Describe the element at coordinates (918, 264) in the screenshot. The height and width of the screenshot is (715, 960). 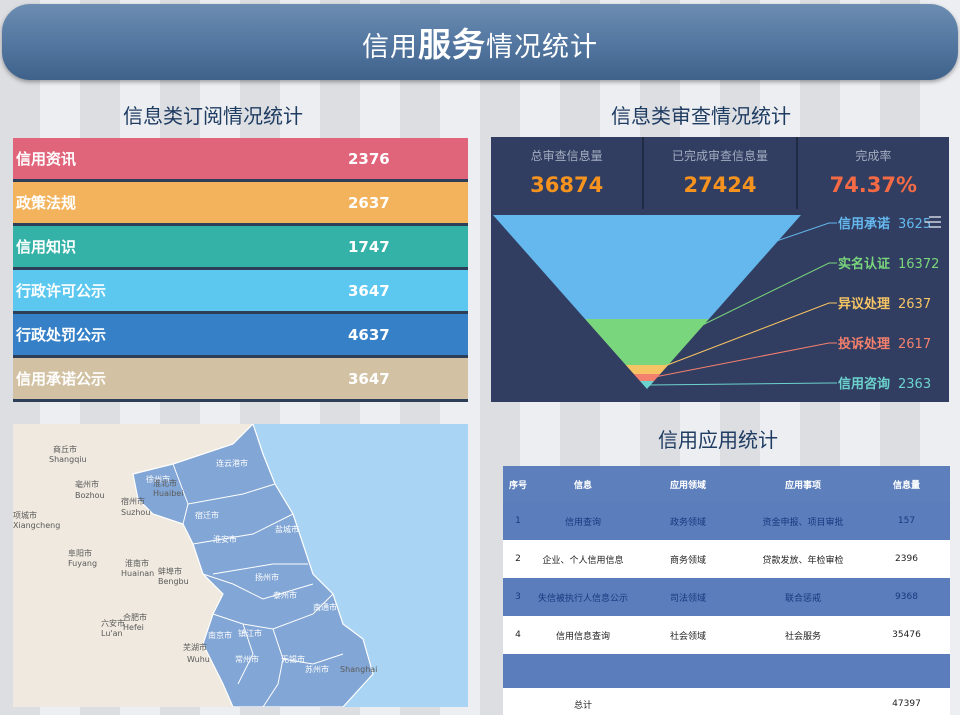
I see `funnel-label-value: 16372` at that location.